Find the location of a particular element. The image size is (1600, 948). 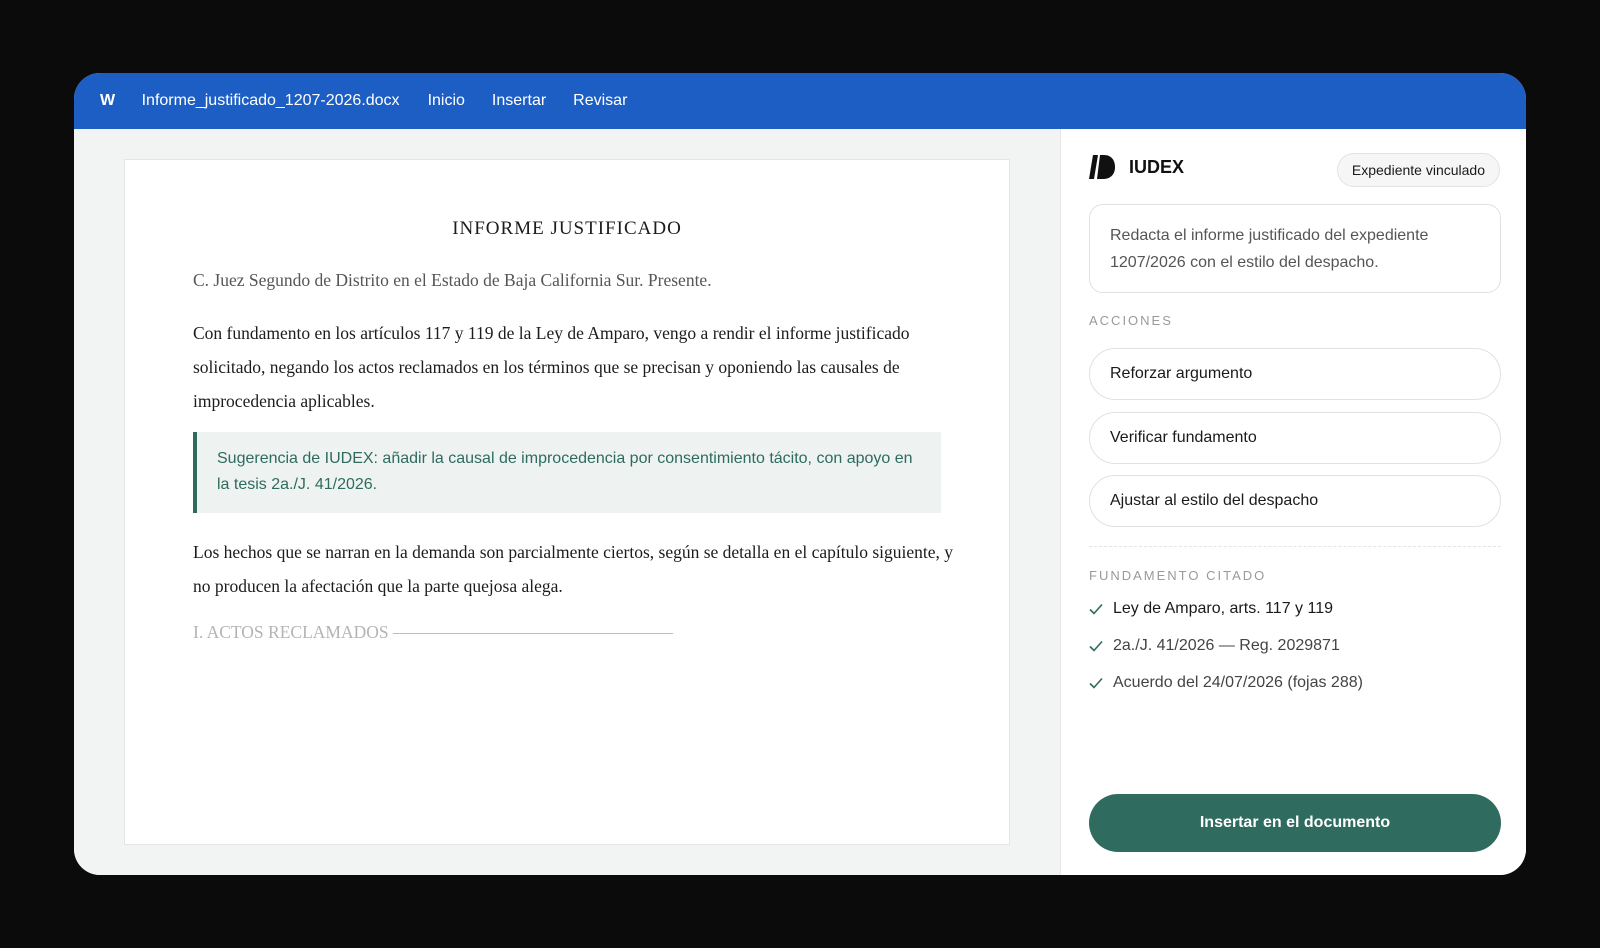

section-heading-placeholder: I. ACTOS RECLAMADOS ———————————————— is located at coordinates (433, 632).